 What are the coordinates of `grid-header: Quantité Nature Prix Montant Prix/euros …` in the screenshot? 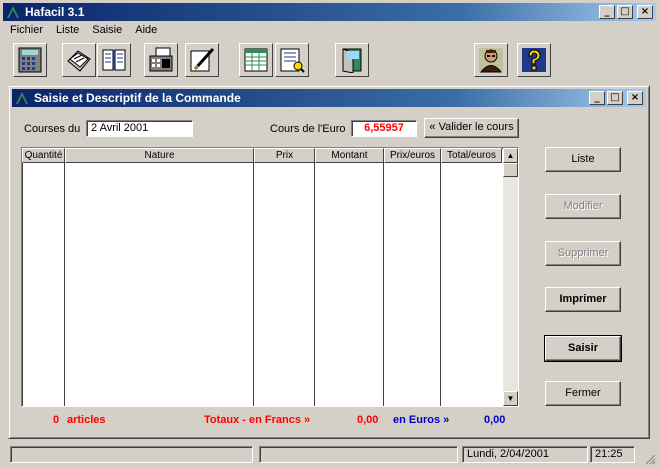 It's located at (262, 155).